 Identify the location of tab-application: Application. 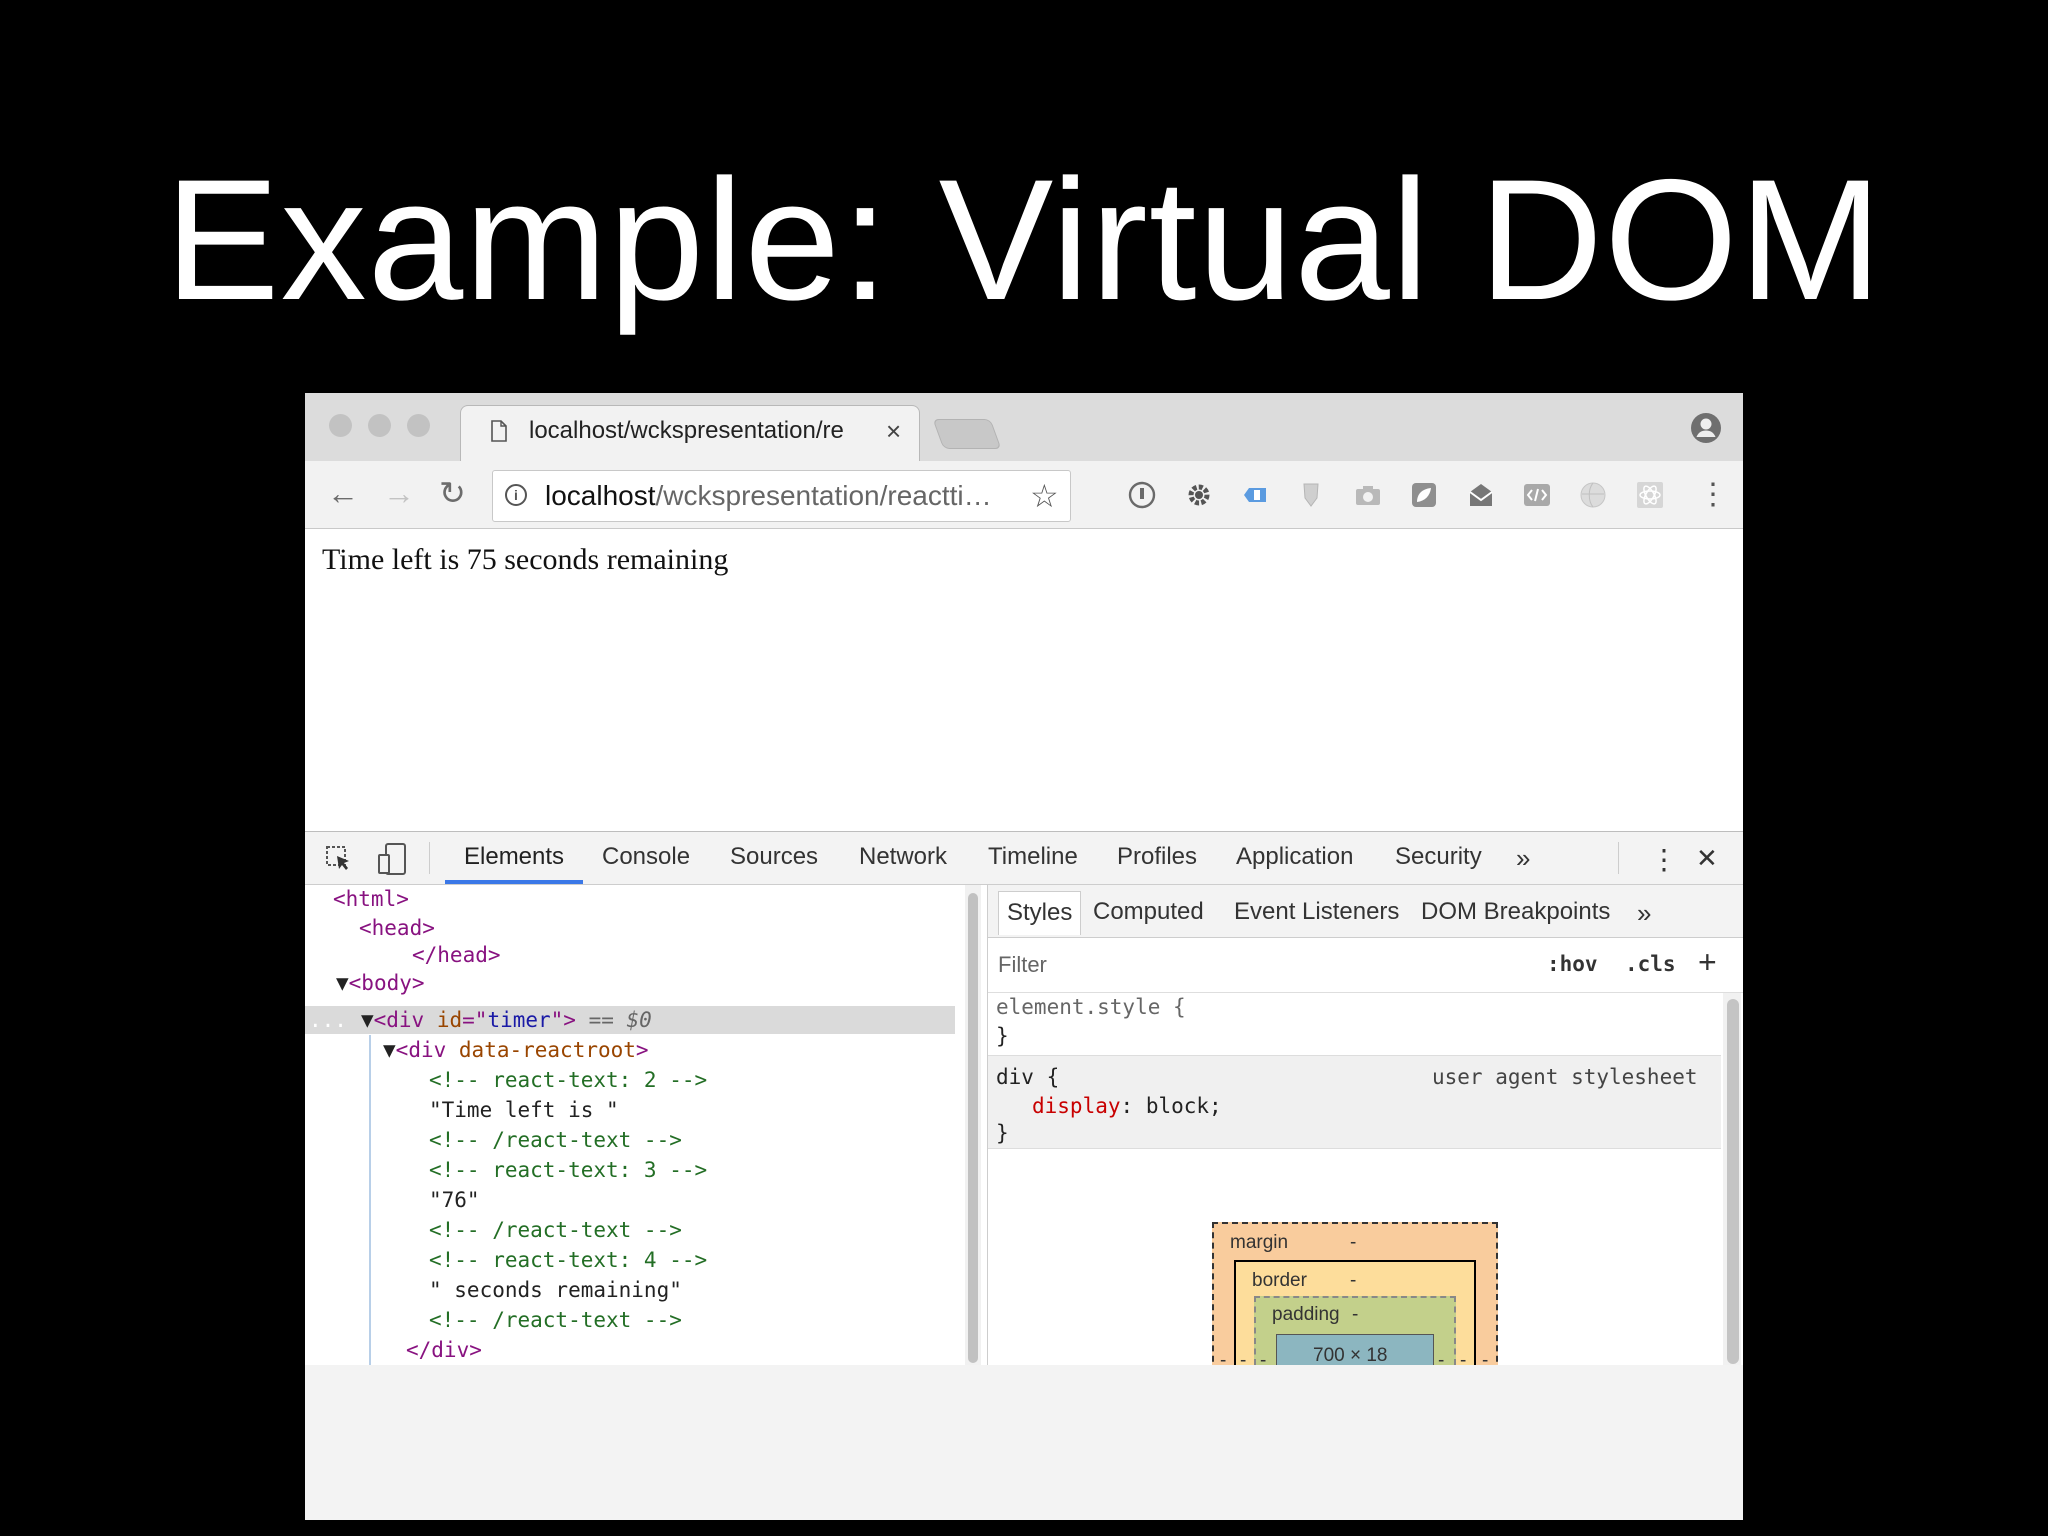
(1294, 857).